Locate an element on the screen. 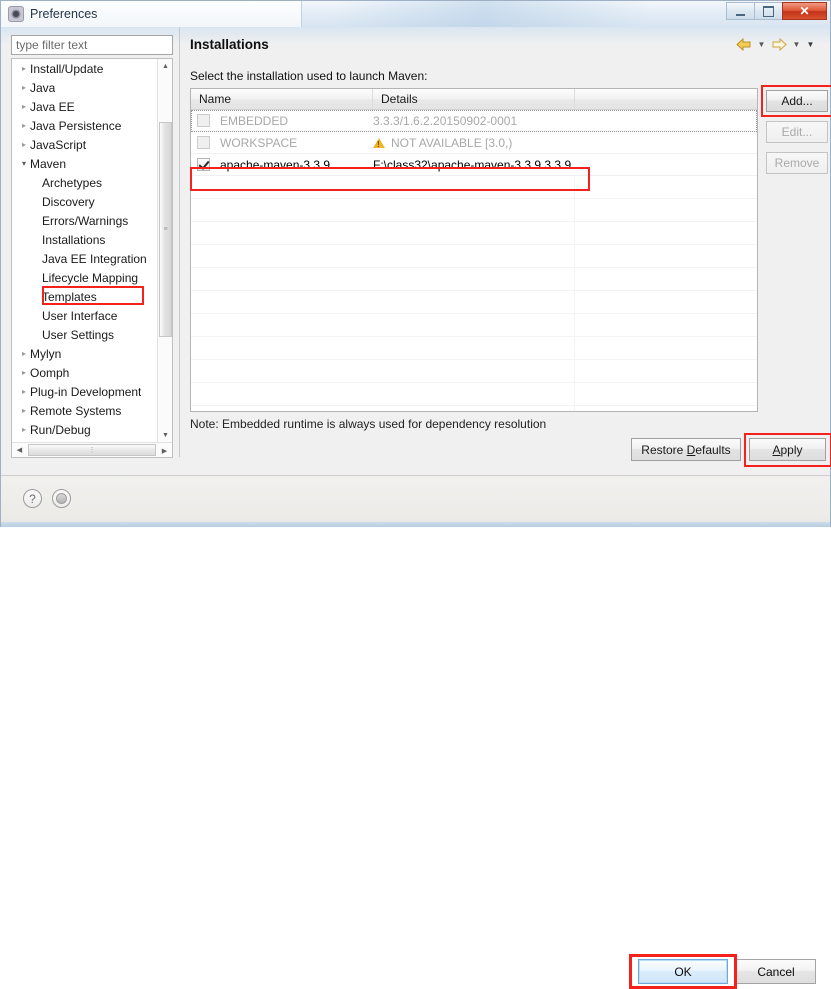 The height and width of the screenshot is (989, 831). tree-item-java-ee: Java EE is located at coordinates (85, 106).